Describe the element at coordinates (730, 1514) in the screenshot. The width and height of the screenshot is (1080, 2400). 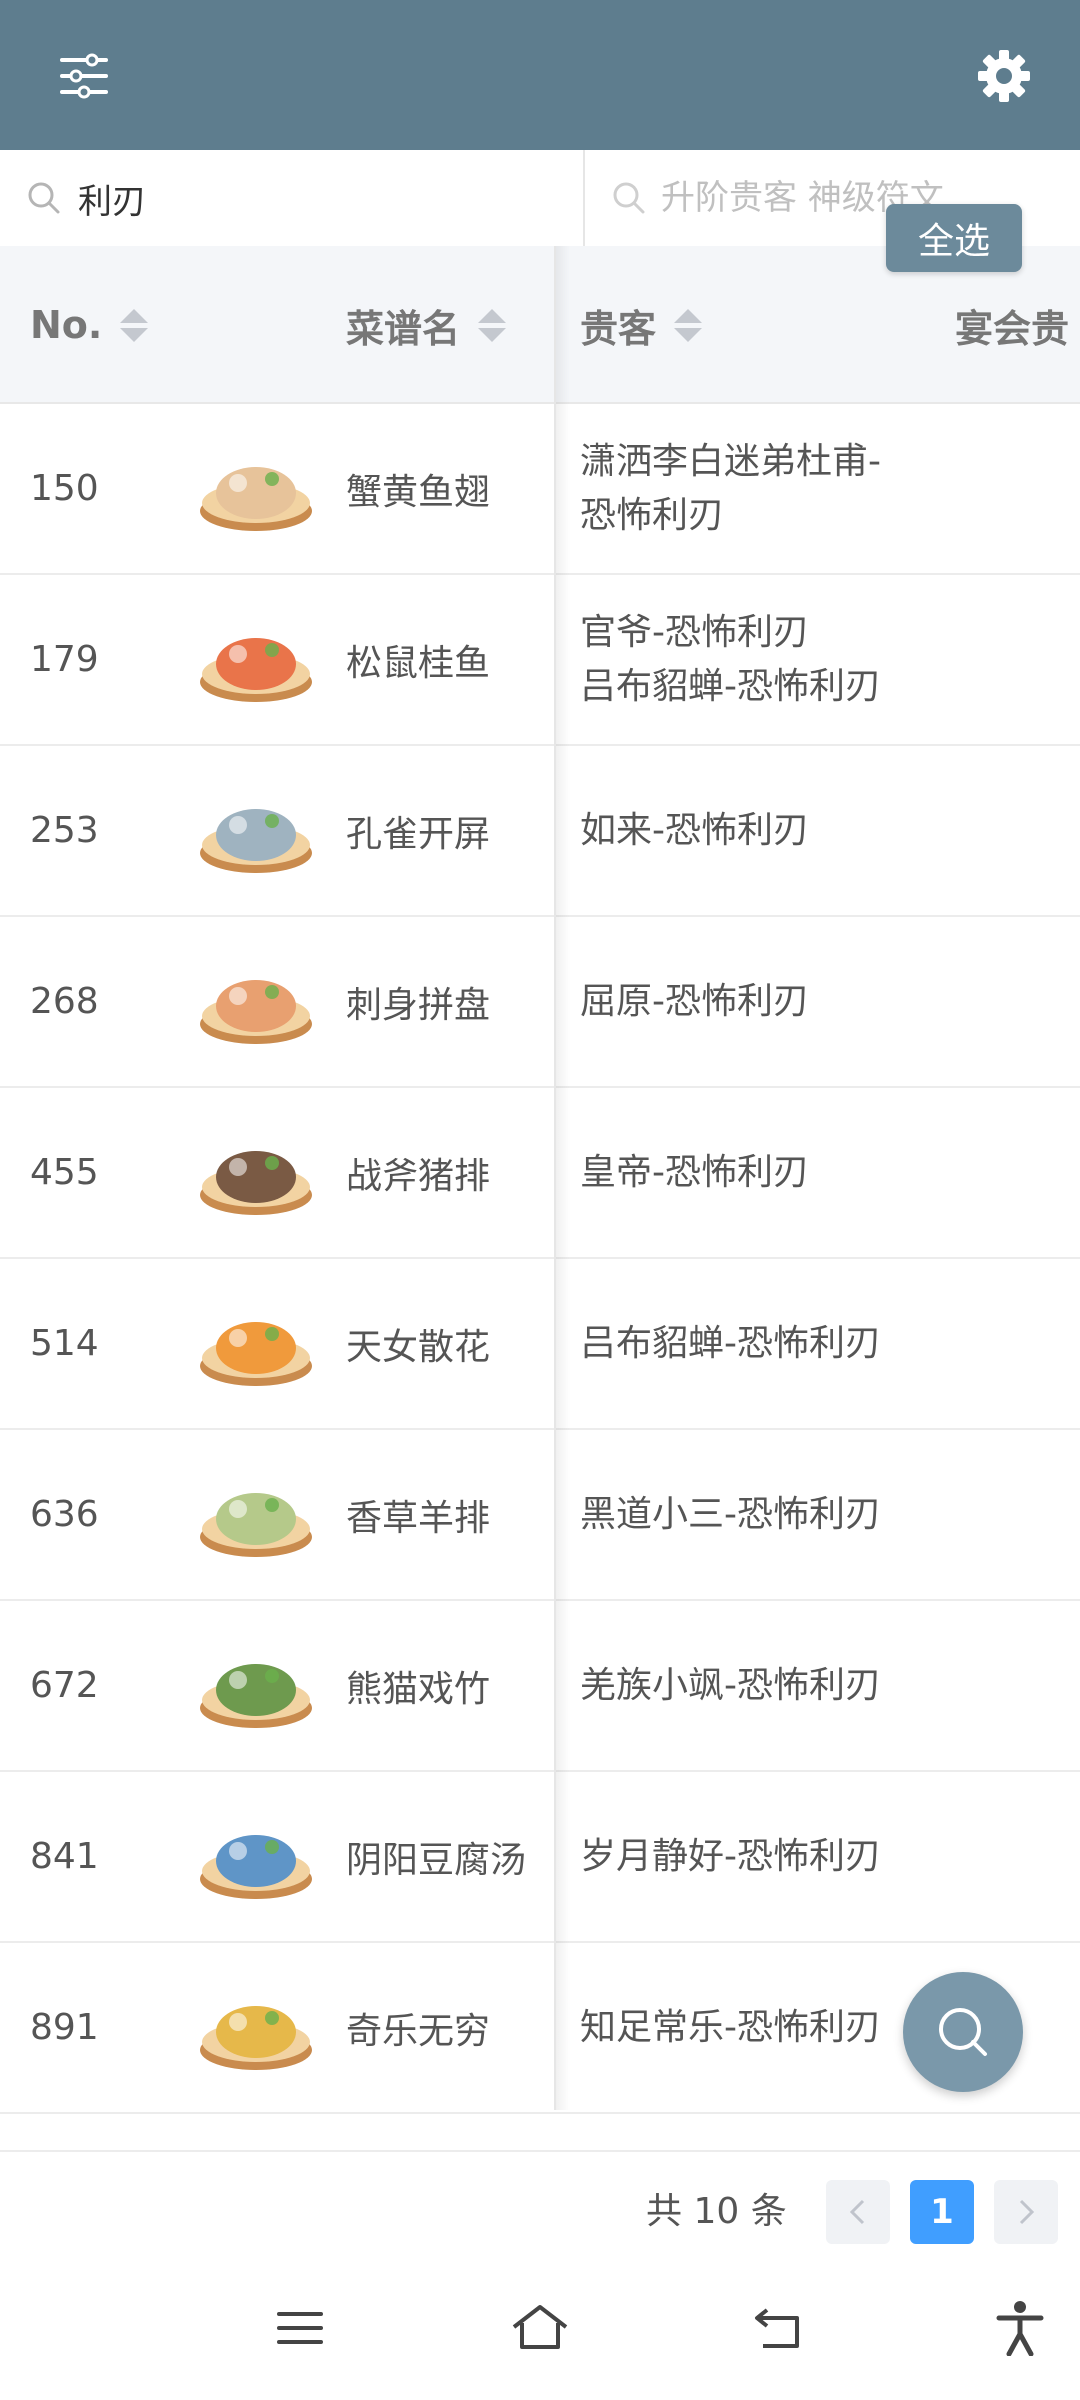
I see `guest-line: 黑道小三-恐怖利刃` at that location.